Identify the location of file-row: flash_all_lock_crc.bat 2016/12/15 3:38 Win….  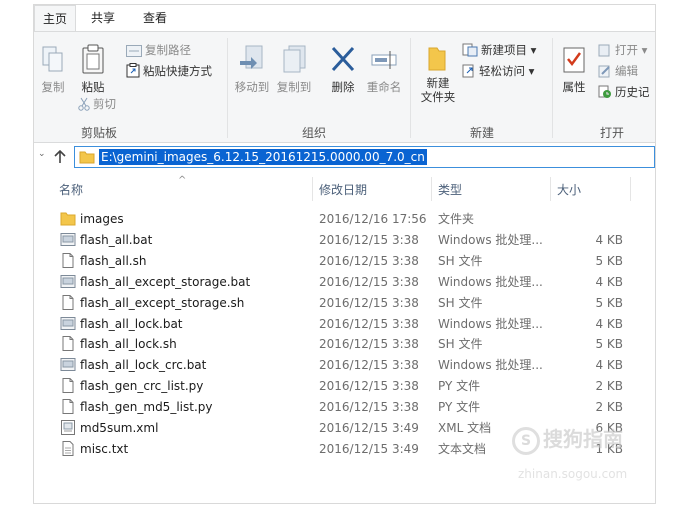
(348, 365).